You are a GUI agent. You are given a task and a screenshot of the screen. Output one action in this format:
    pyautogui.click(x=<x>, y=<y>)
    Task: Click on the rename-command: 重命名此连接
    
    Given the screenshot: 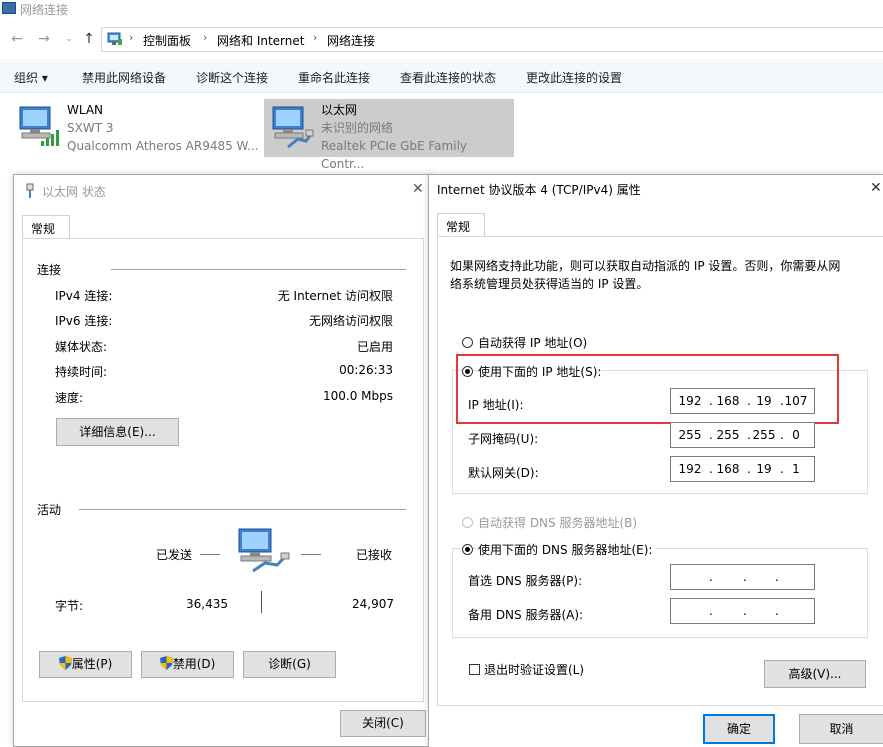 What is the action you would take?
    pyautogui.click(x=334, y=77)
    